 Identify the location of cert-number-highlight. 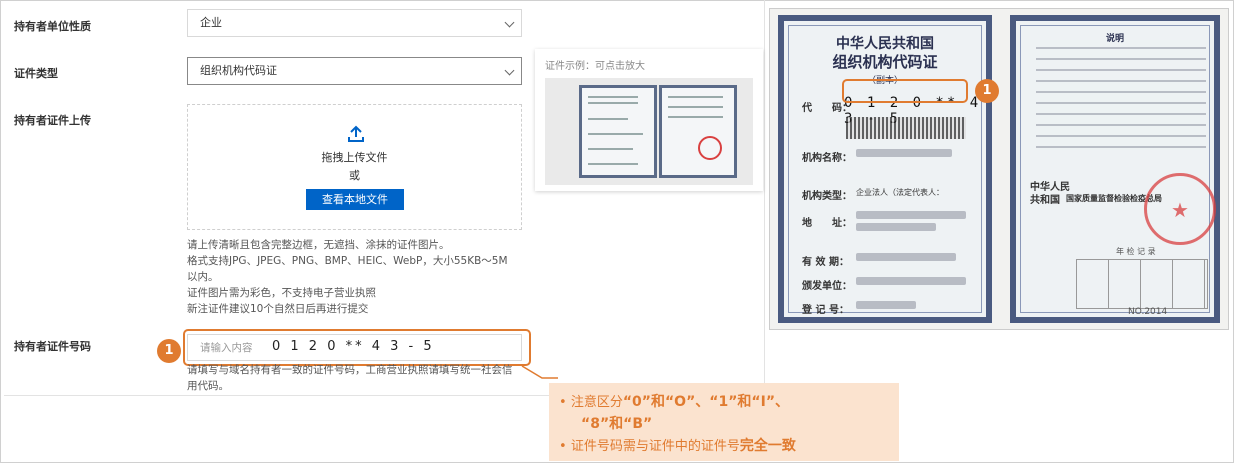
(357, 347).